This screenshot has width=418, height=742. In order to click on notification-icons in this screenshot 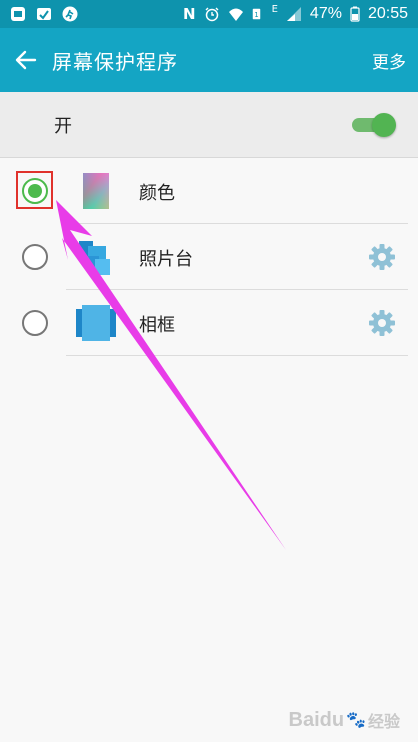, I will do `click(44, 14)`.